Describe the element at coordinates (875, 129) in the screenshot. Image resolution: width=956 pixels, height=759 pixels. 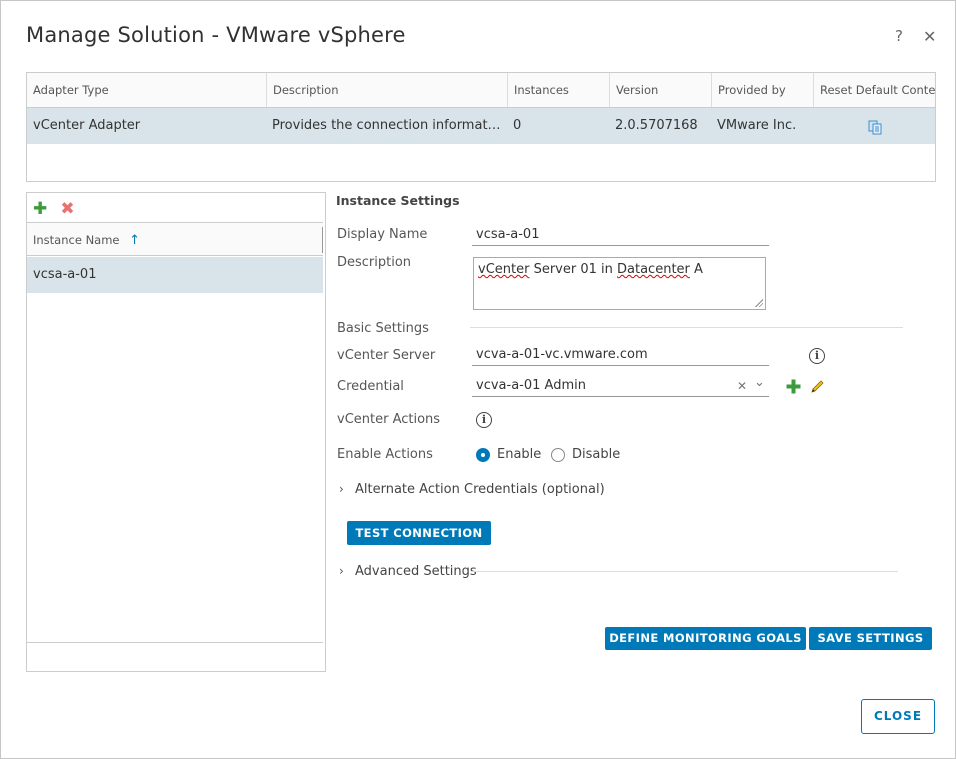
I see `reset-content-icon` at that location.